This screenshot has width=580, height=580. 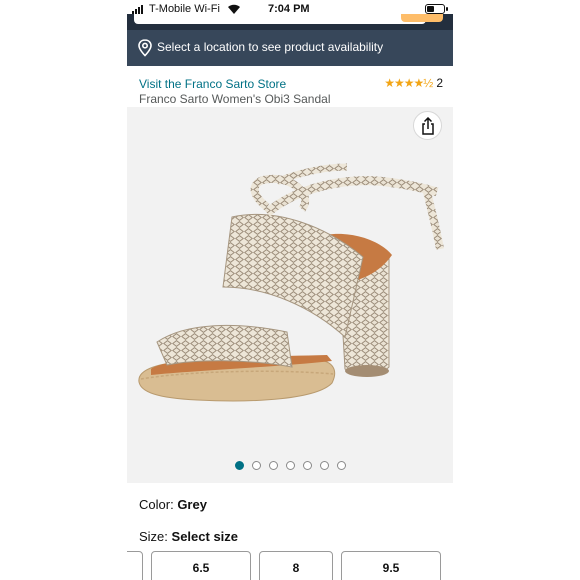 I want to click on search-input, so click(x=280, y=19).